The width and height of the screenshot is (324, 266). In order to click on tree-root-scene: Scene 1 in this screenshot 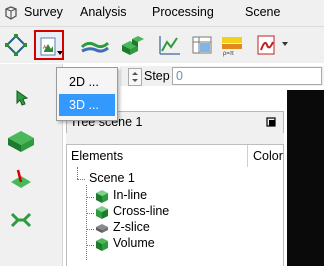, I will do `click(112, 178)`.